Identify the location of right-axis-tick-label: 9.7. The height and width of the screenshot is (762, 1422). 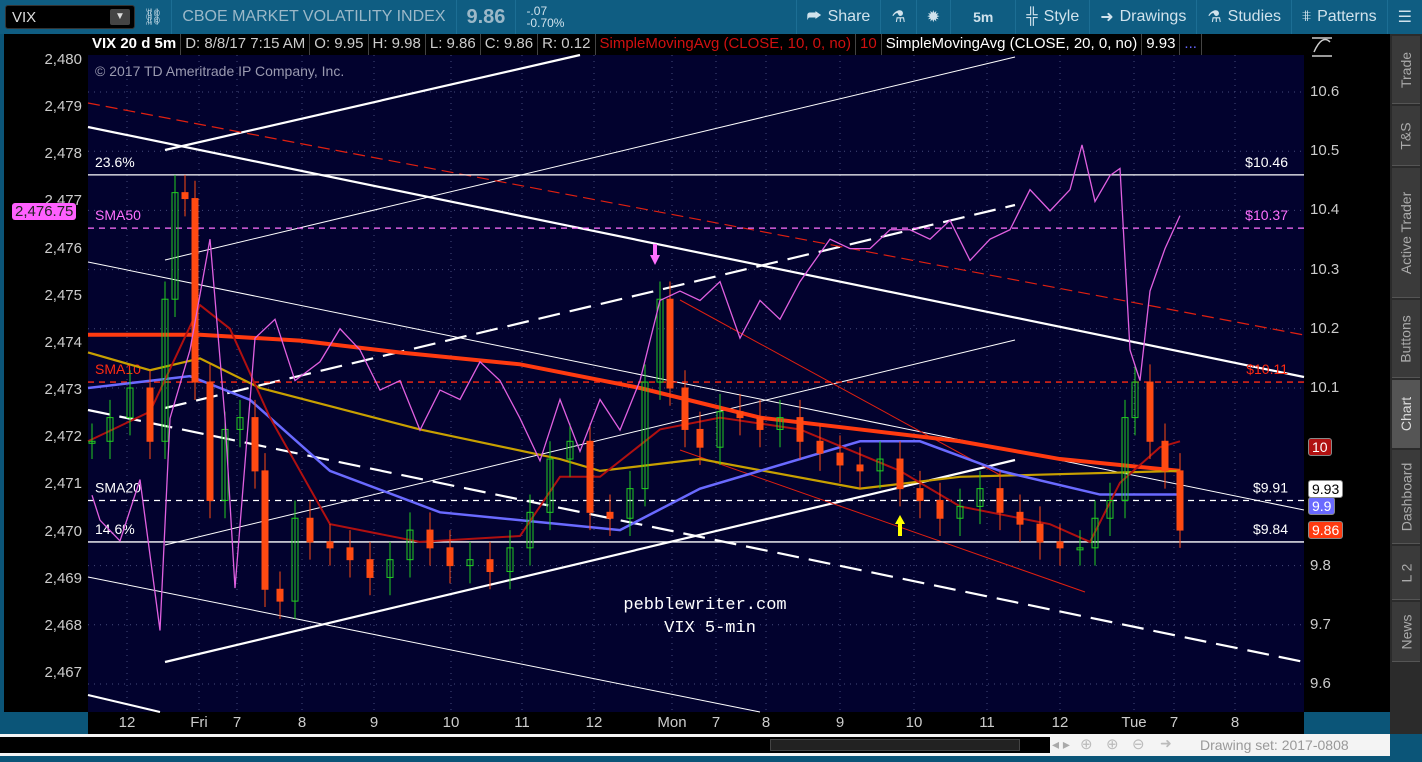
(1320, 624).